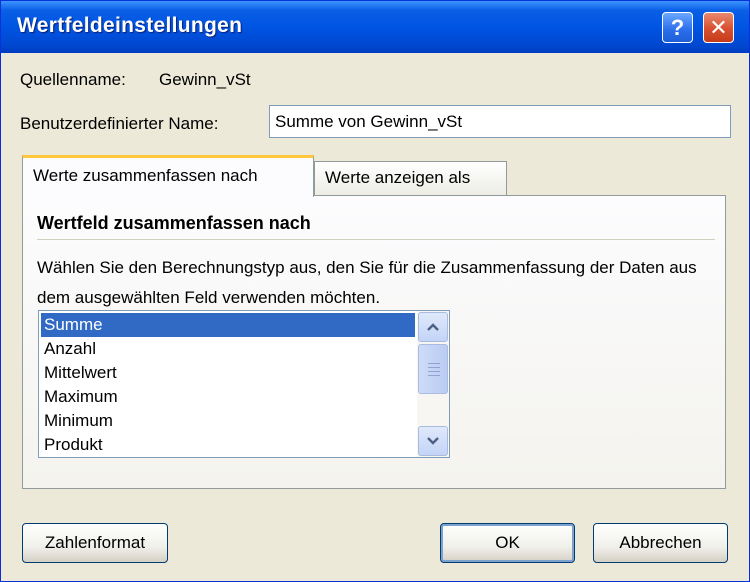 This screenshot has width=750, height=582. Describe the element at coordinates (375, 27) in the screenshot. I see `title-bar: Wertfeldeinstellungen ? ✕` at that location.